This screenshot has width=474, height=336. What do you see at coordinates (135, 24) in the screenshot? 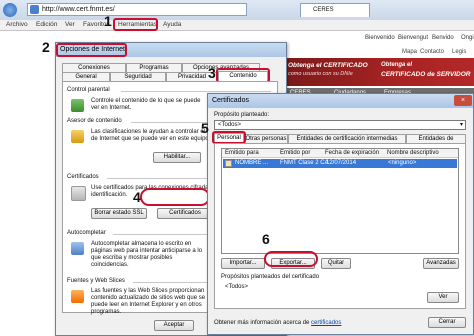
I see `highlight-tools-menu` at bounding box center [135, 24].